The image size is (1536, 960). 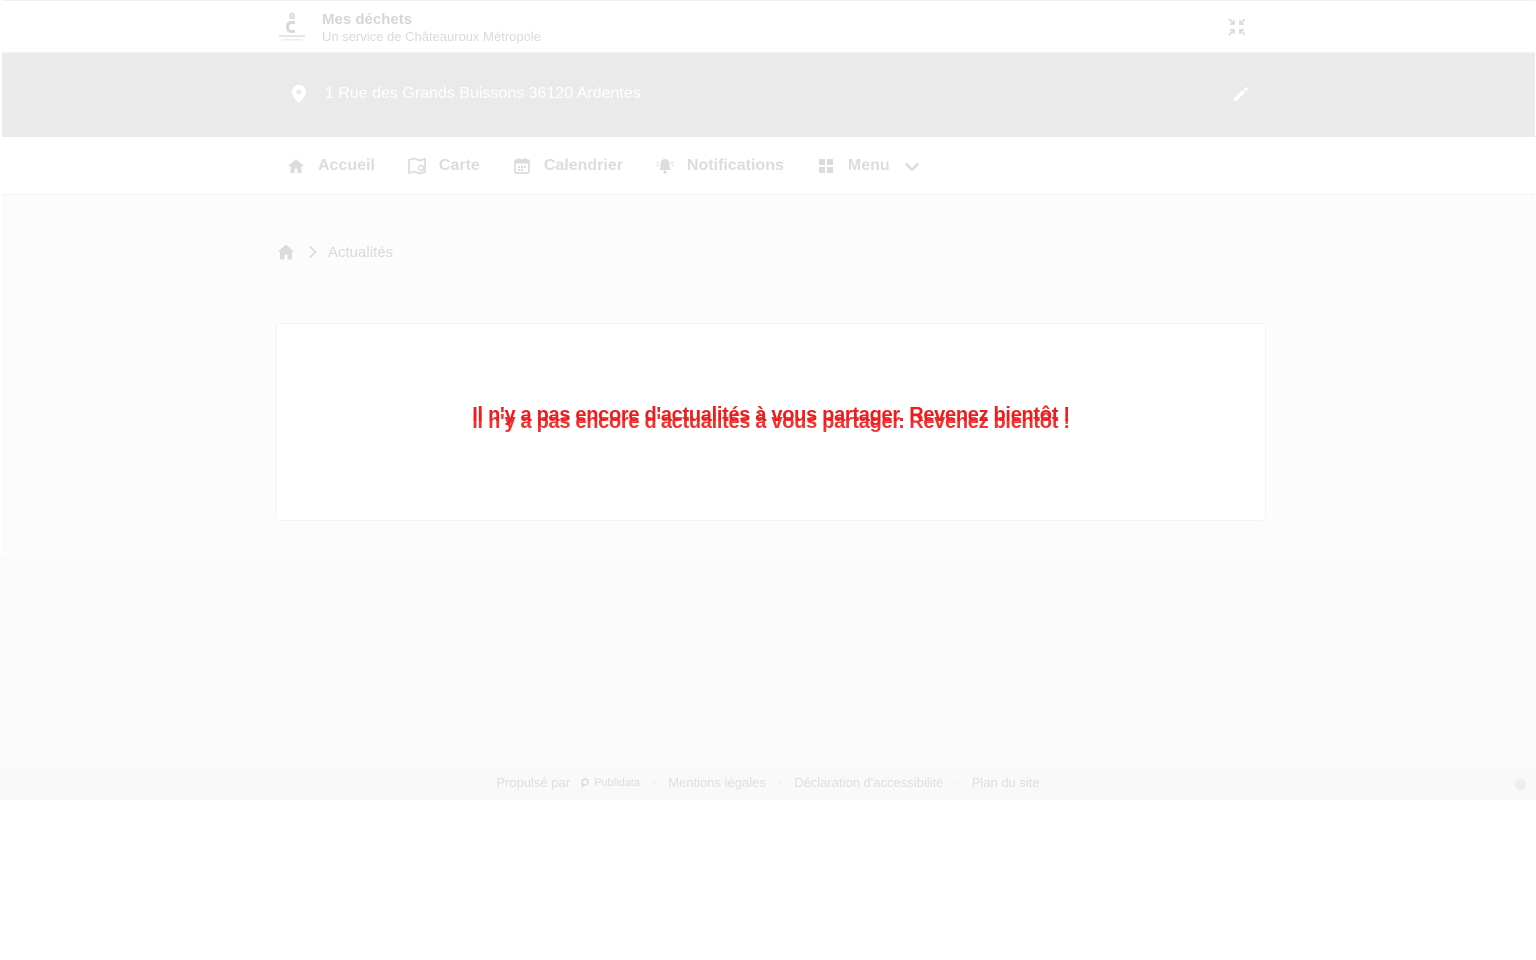 I want to click on link-sitemap: Plan du site, so click(x=1006, y=782).